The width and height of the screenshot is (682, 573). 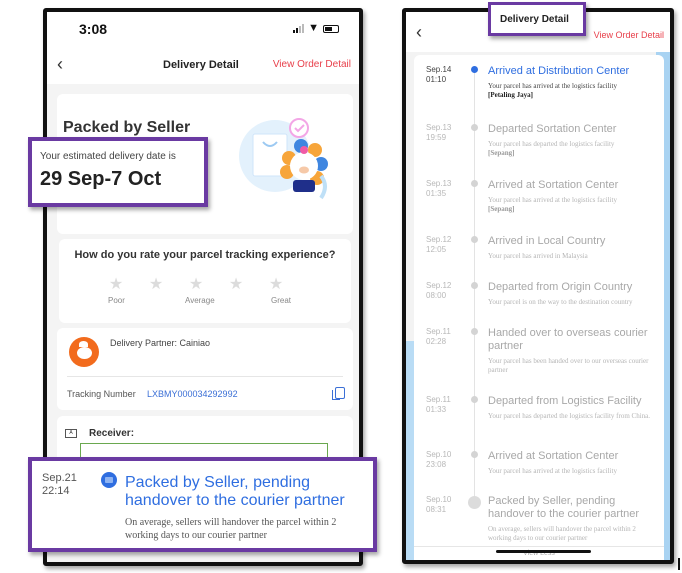 I want to click on timeline-datetime: Sep.10 23:08, so click(x=438, y=460).